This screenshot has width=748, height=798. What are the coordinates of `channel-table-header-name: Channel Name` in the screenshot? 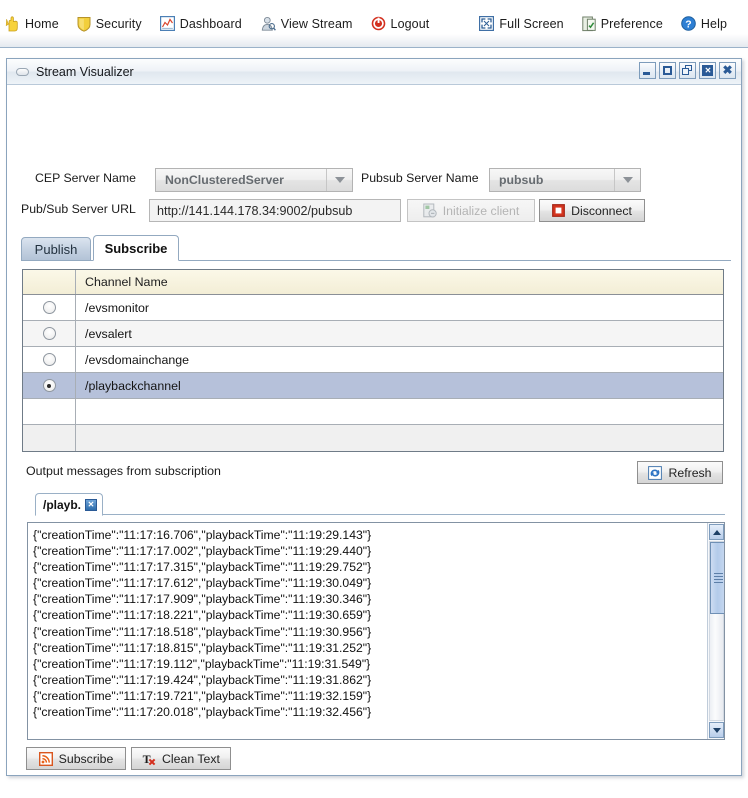 It's located at (126, 282).